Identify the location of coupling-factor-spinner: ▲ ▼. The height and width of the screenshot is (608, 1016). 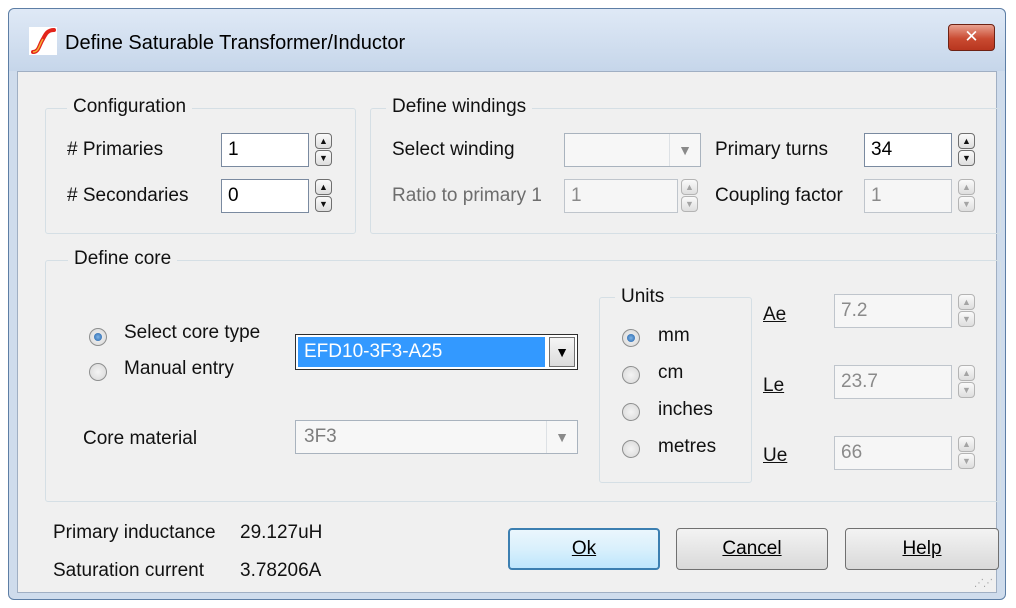
(966, 196).